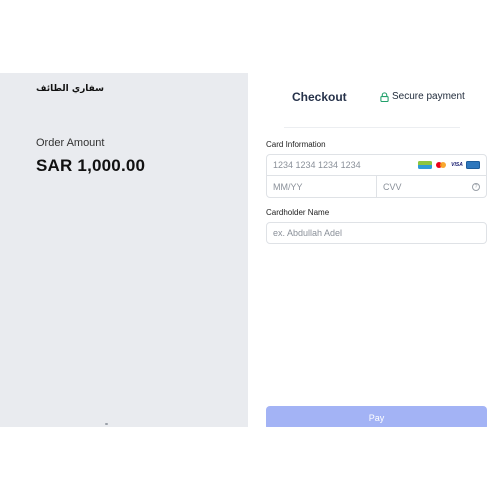  Describe the element at coordinates (70, 143) in the screenshot. I see `order-amount-label: Order Amount` at that location.